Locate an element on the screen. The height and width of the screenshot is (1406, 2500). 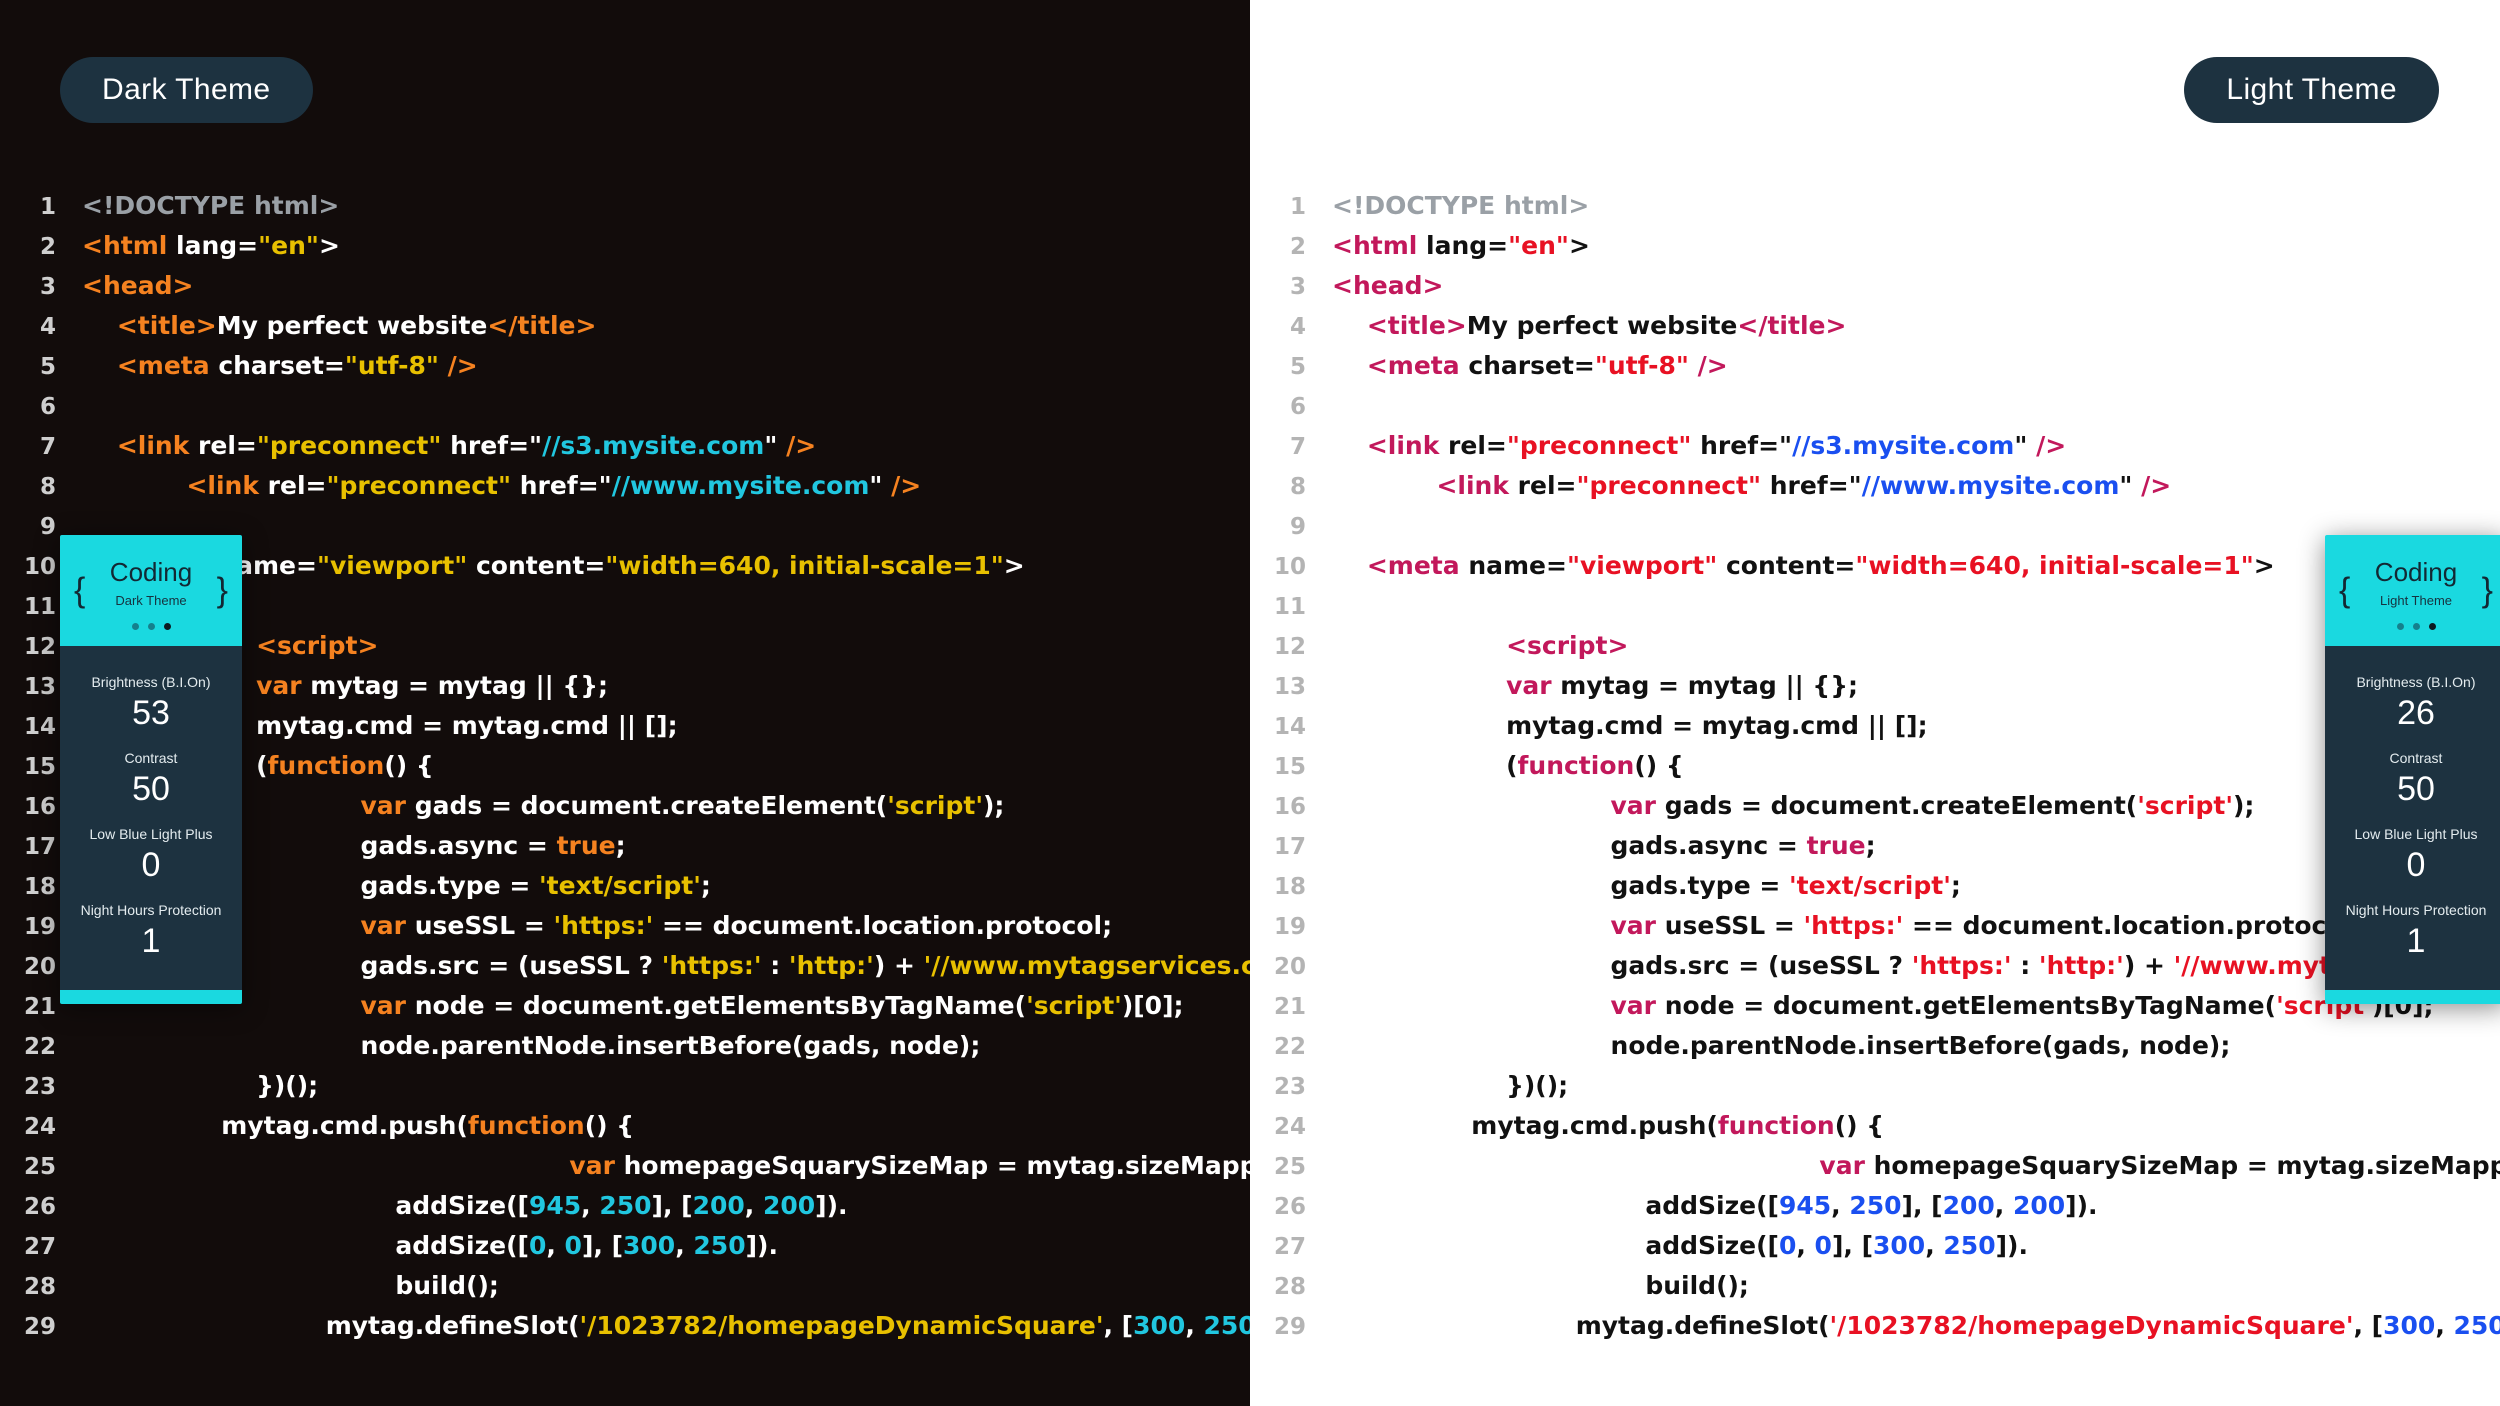
code-token-sstr: 'https:' is located at coordinates (1961, 965).